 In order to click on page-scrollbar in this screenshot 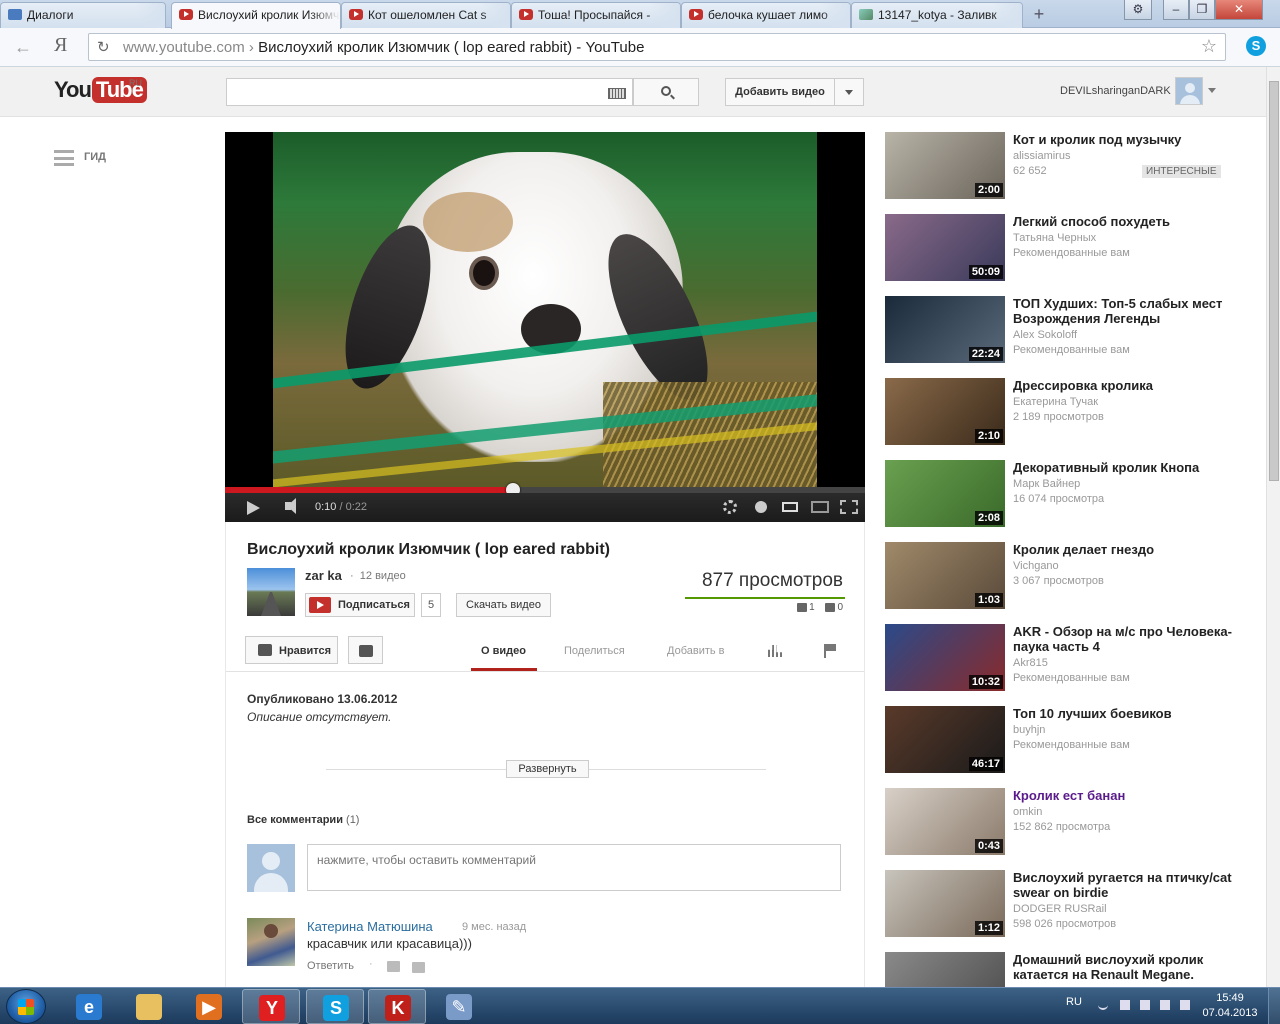, I will do `click(1273, 527)`.